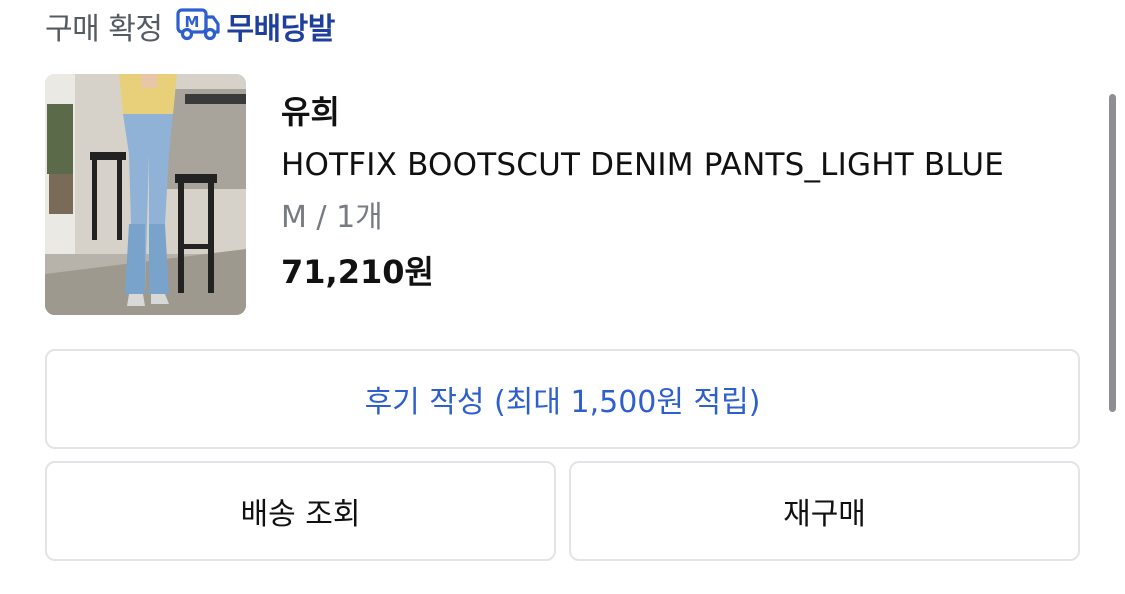  Describe the element at coordinates (332, 217) in the screenshot. I see `product-option: M / 1개` at that location.